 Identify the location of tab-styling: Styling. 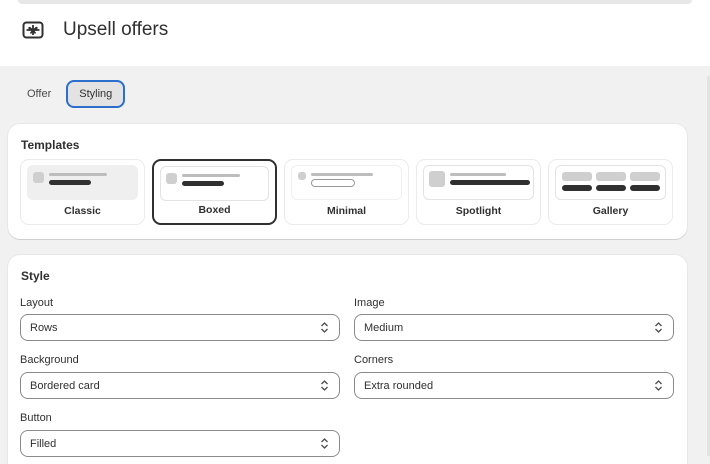
(96, 94).